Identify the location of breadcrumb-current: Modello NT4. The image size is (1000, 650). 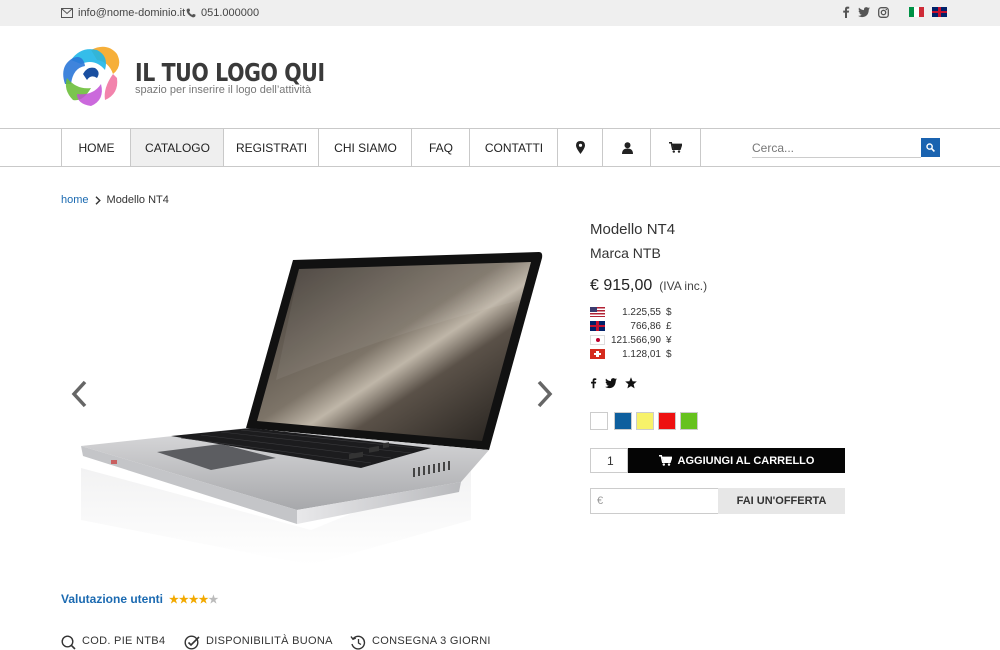
(137, 200).